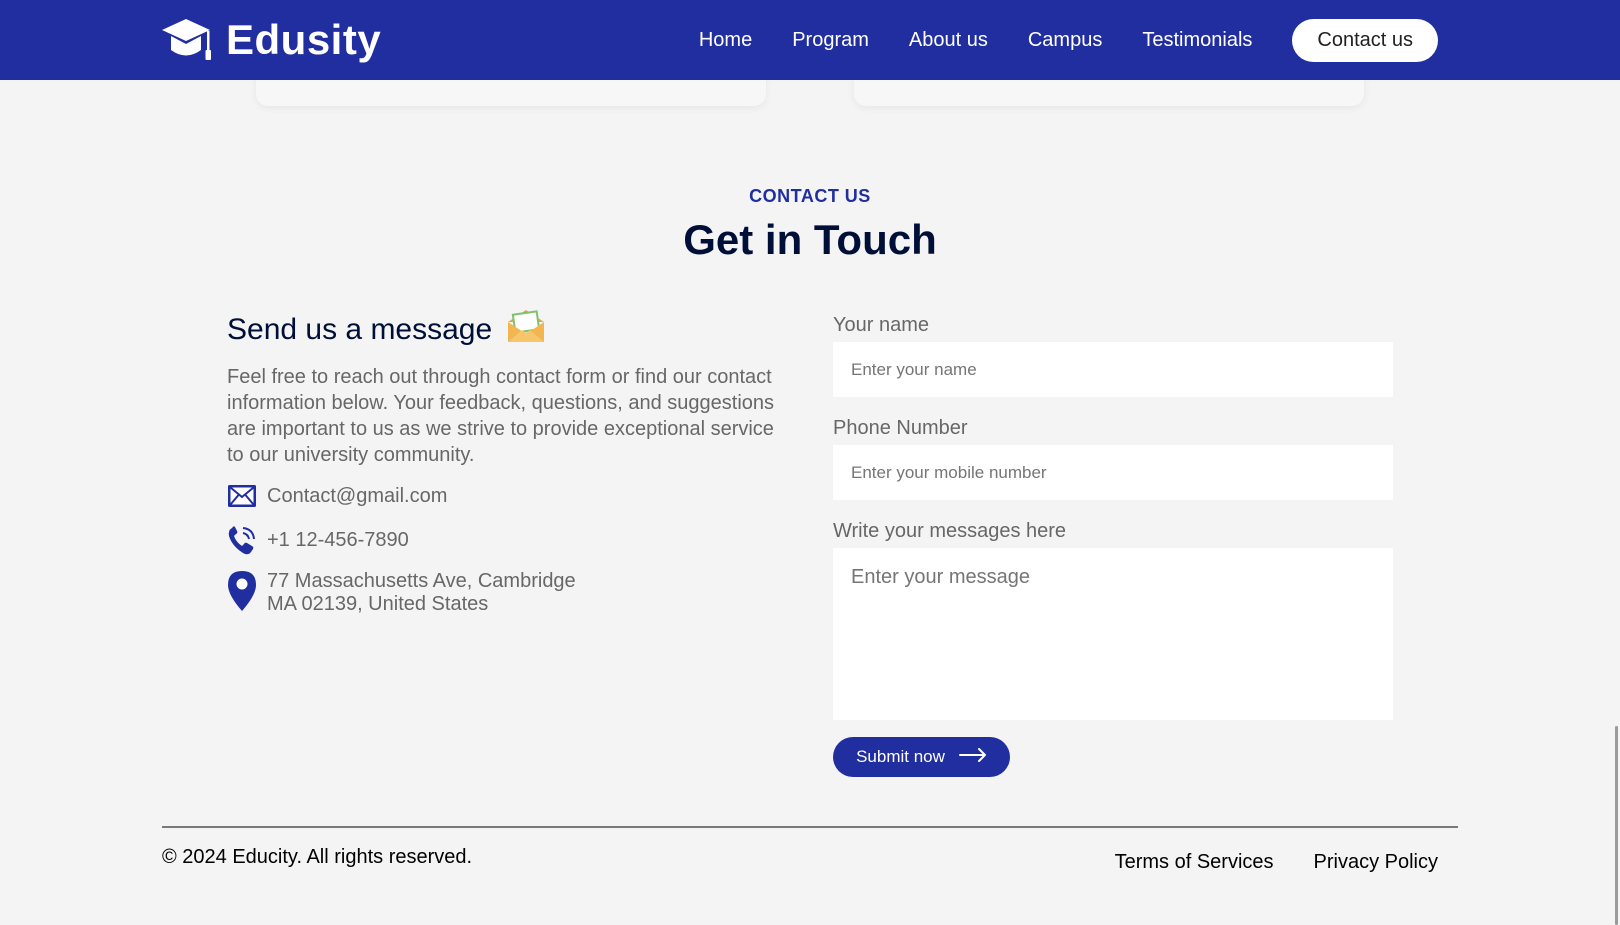 The height and width of the screenshot is (925, 1620). I want to click on mail-icon, so click(247, 496).